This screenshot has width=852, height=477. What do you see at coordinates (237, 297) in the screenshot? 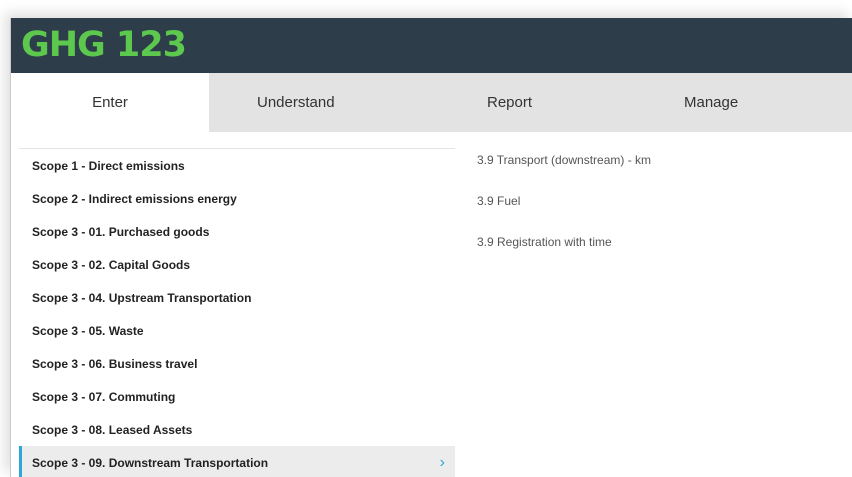
I see `scope-item-3-04-upstream-transportation: Scope 3 - 04. Upstream Transportation` at bounding box center [237, 297].